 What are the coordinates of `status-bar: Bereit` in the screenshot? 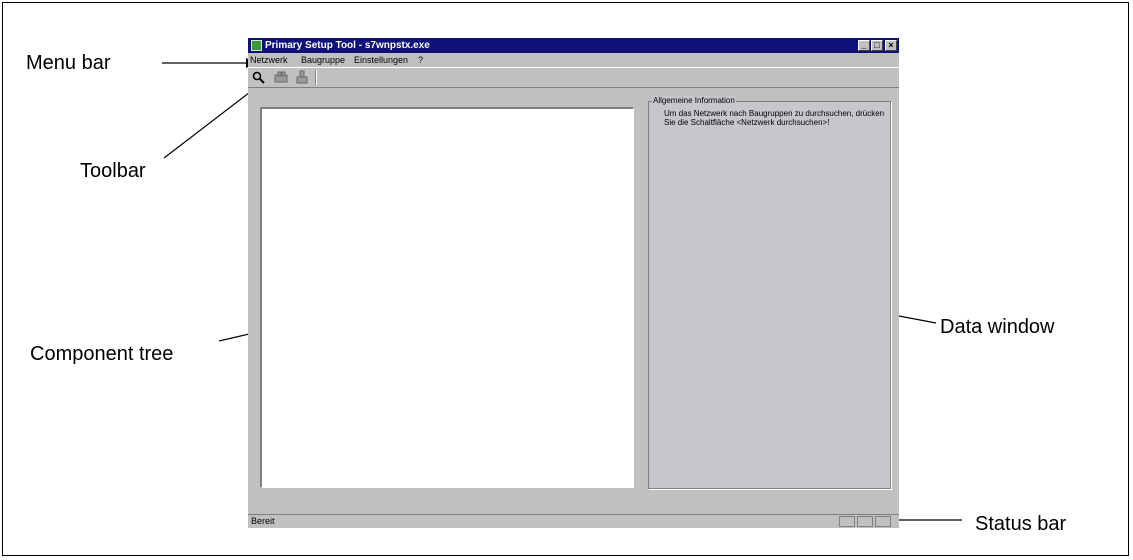 It's located at (573, 521).